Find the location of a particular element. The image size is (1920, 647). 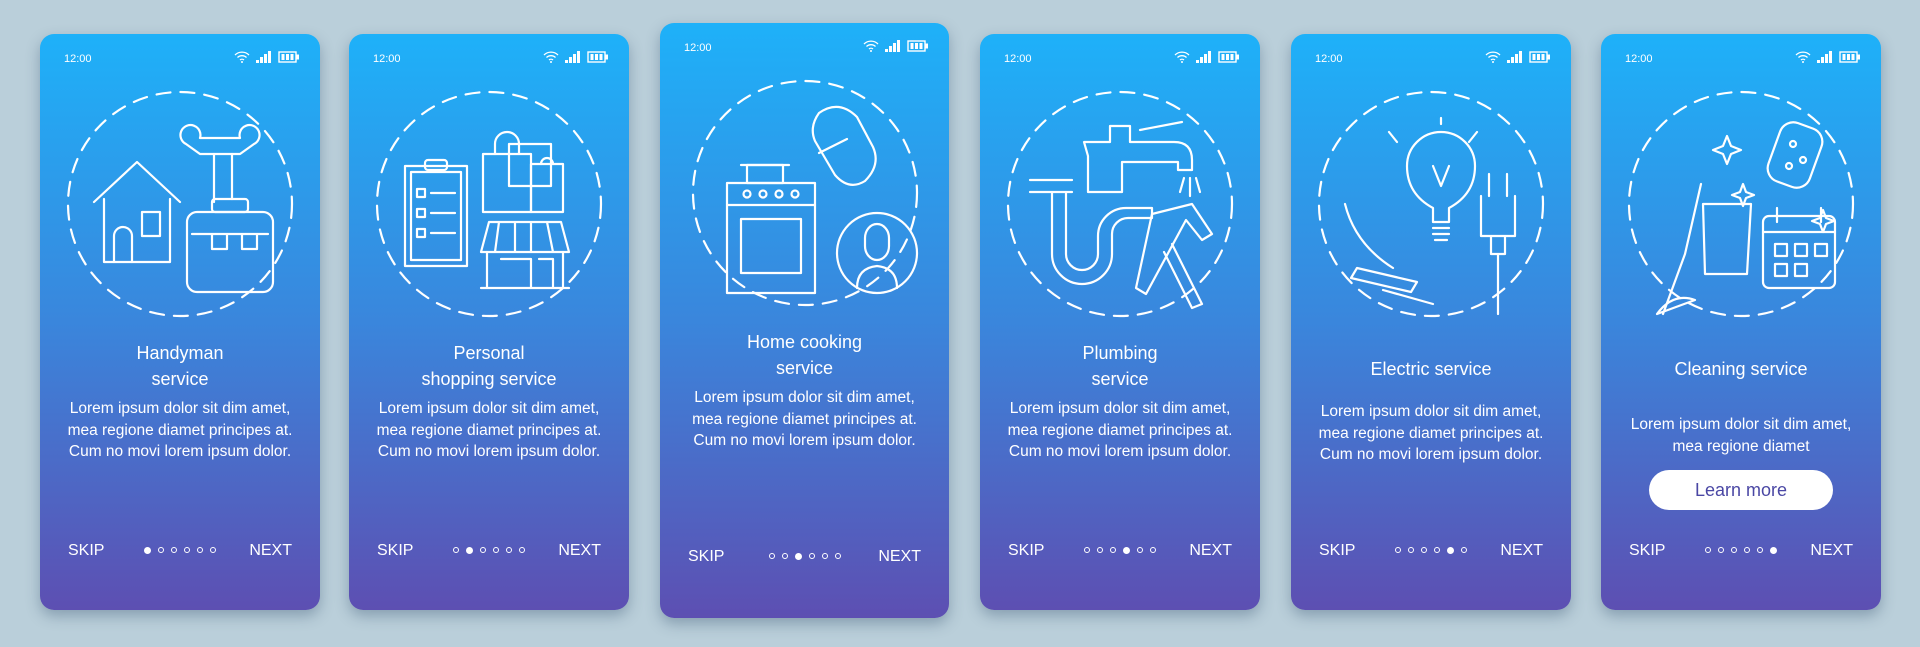

title-line: Plumbing is located at coordinates (1120, 353).